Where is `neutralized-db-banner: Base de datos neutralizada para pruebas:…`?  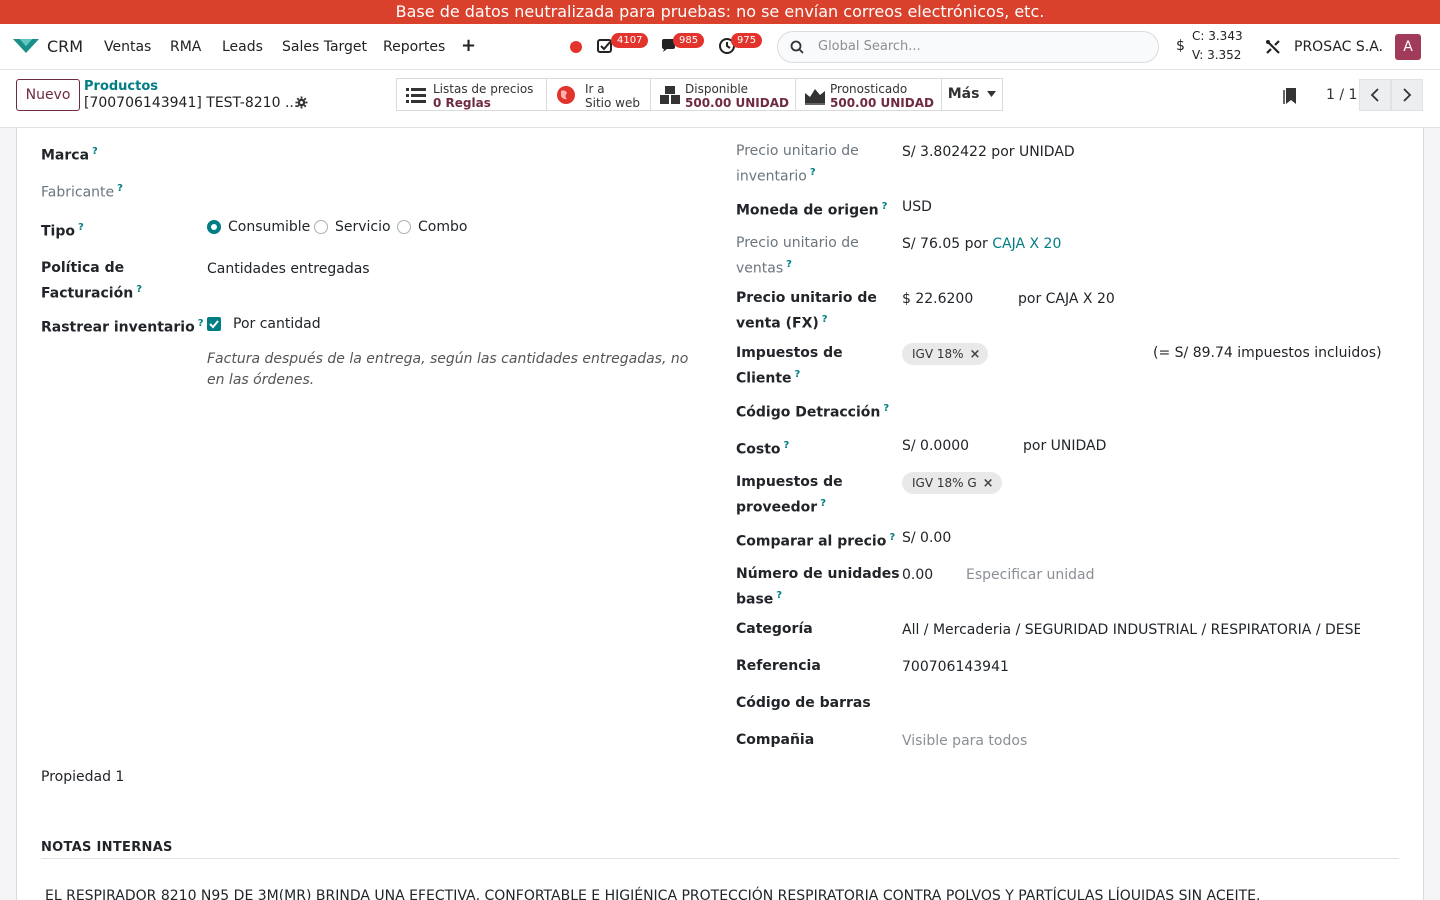
neutralized-db-banner: Base de datos neutralizada para pruebas:… is located at coordinates (720, 12).